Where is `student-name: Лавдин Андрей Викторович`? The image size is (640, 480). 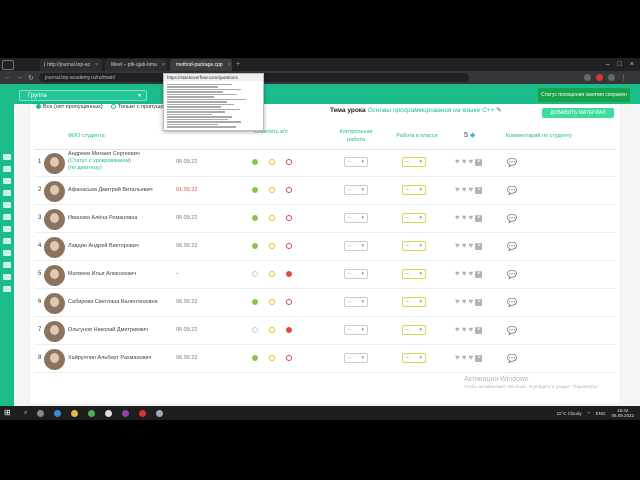
student-name: Лавдин Андрей Викторович is located at coordinates (103, 246).